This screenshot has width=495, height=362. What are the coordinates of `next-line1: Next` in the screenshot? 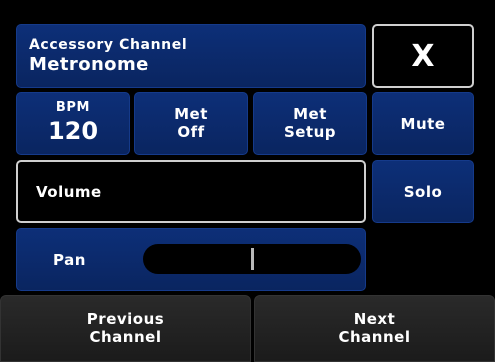 It's located at (374, 319).